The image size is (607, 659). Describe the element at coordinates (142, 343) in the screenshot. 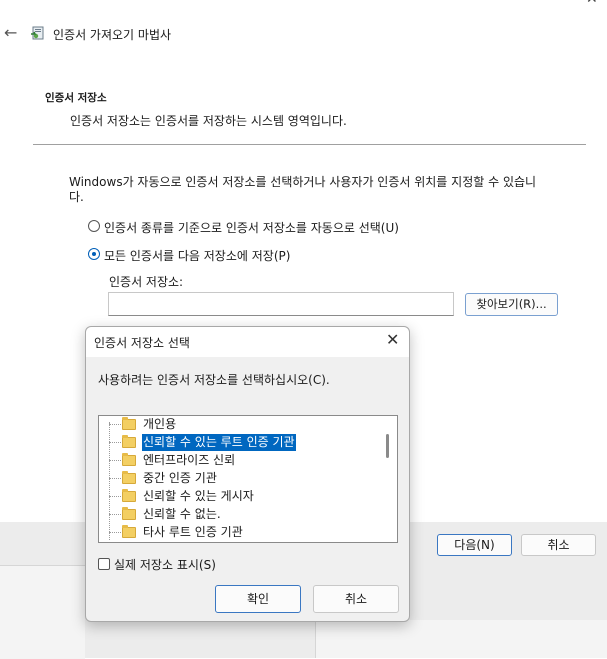

I see `dialog-title: 인증서 저장소 선택` at that location.